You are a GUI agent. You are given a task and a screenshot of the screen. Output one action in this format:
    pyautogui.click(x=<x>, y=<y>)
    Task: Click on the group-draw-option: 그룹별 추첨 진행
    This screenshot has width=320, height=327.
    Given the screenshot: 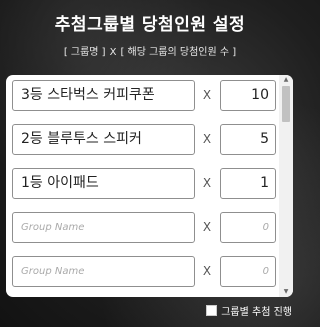 What is the action you would take?
    pyautogui.click(x=249, y=310)
    